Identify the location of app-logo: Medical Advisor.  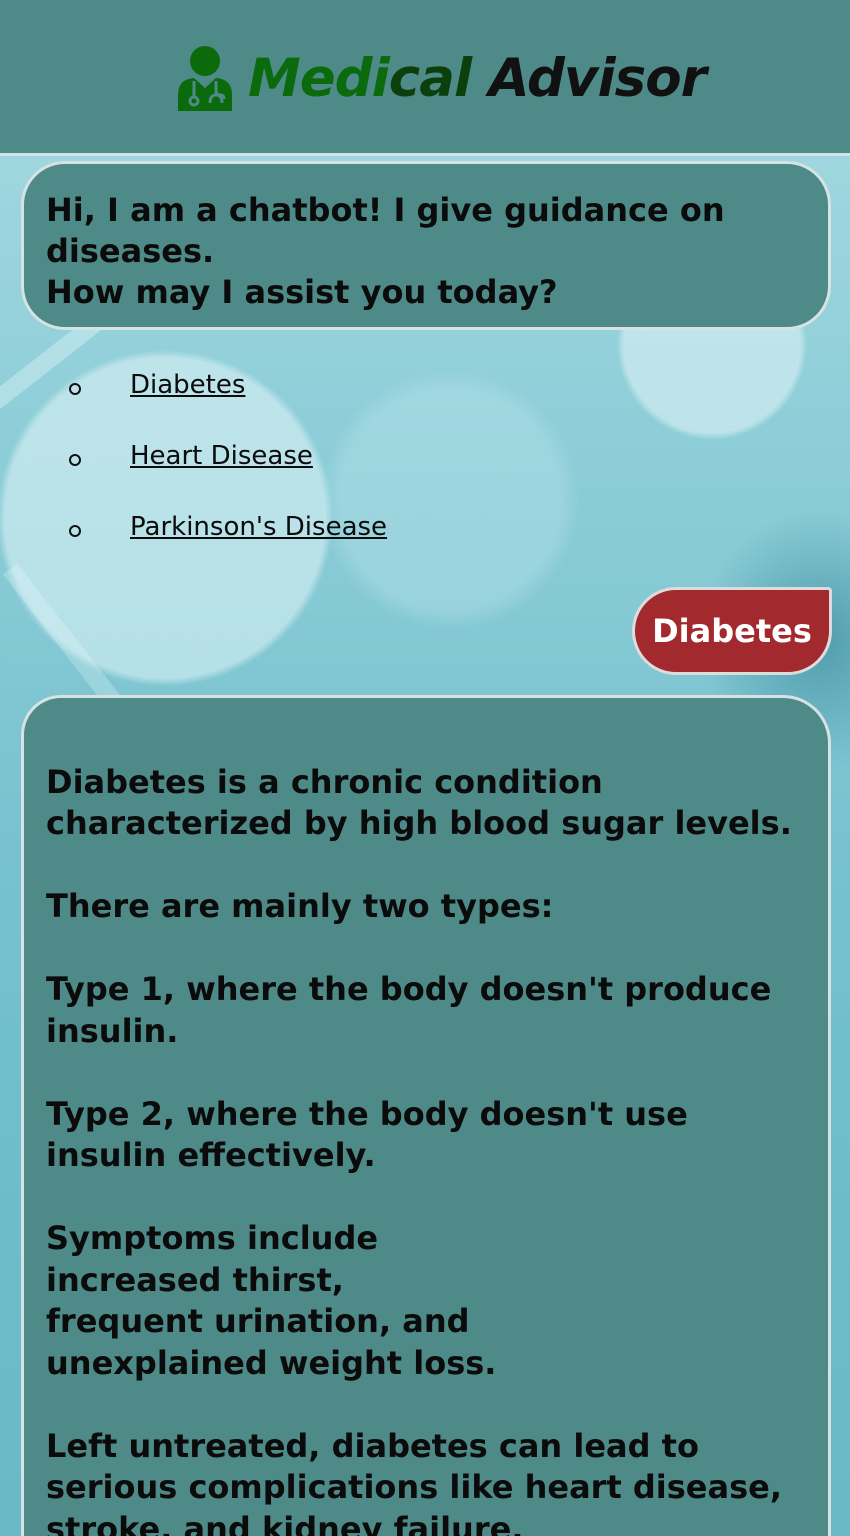
(441, 78).